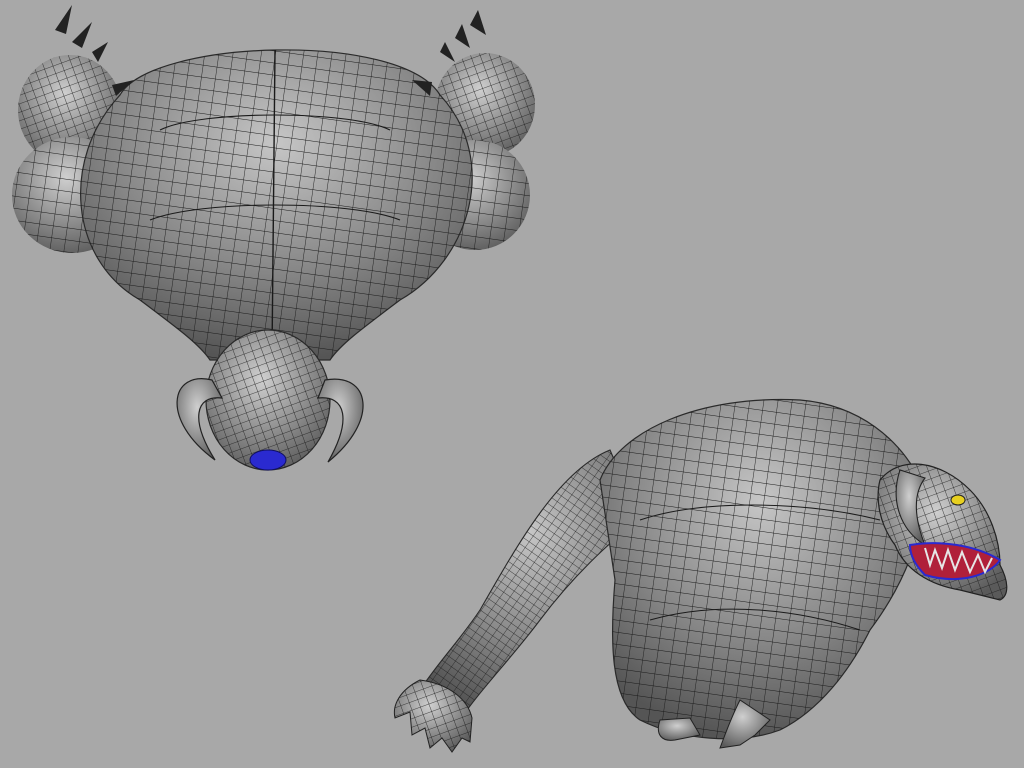  What do you see at coordinates (958, 500) in the screenshot?
I see `perspective-eye` at bounding box center [958, 500].